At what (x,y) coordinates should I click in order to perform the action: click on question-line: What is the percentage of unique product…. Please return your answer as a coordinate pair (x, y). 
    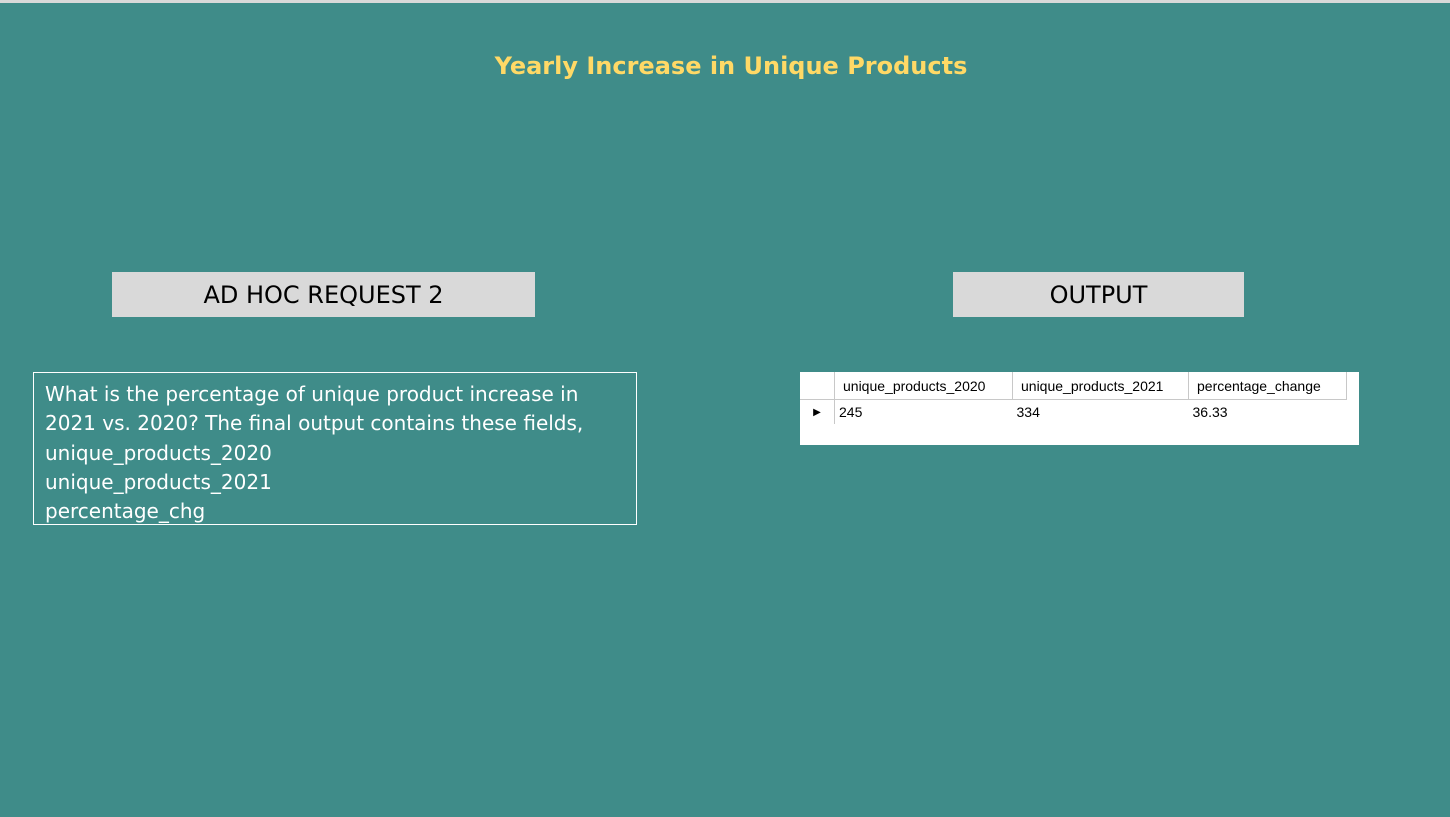
    Looking at the image, I should click on (312, 394).